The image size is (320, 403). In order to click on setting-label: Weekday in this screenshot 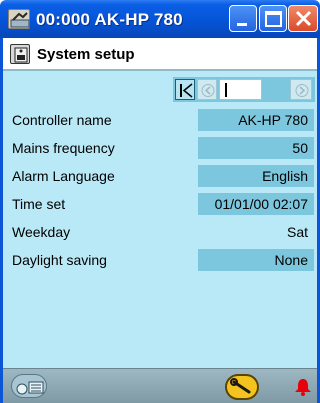, I will do `click(41, 232)`.